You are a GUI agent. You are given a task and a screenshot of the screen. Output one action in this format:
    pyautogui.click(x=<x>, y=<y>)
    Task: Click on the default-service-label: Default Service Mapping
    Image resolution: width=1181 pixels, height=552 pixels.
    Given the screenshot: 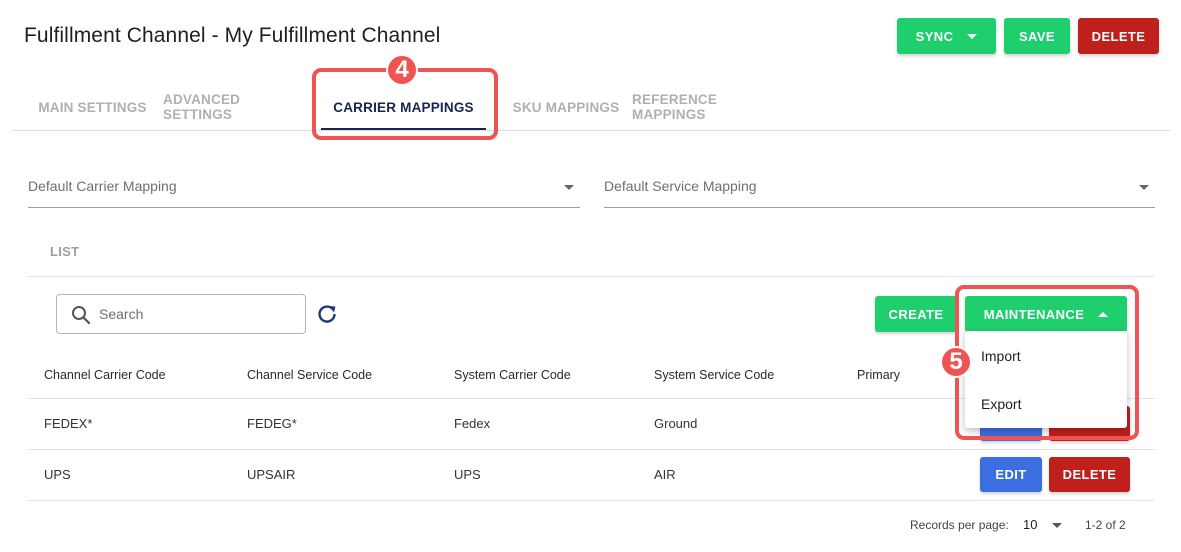 What is the action you would take?
    pyautogui.click(x=680, y=186)
    